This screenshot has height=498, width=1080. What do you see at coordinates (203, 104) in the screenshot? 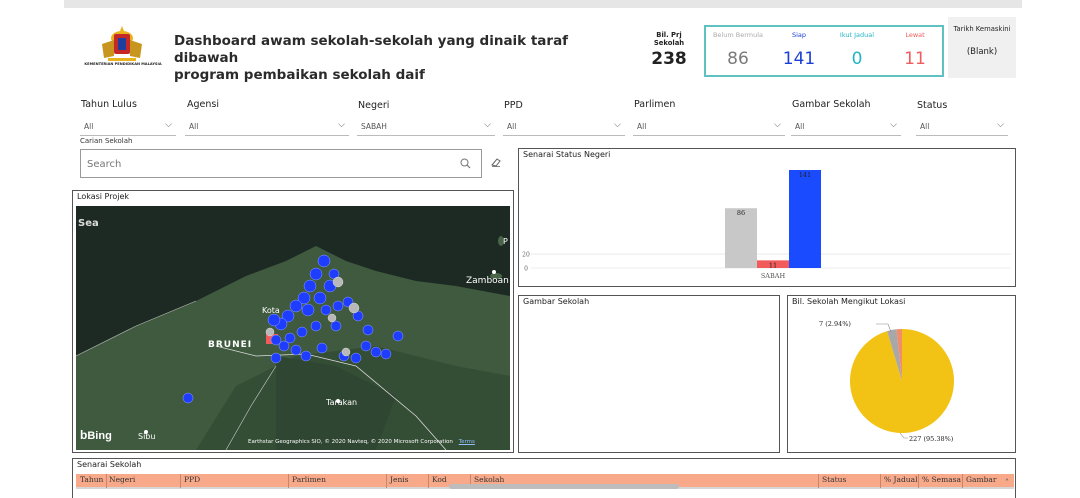
I see `filter-label-agensi: Agensi` at bounding box center [203, 104].